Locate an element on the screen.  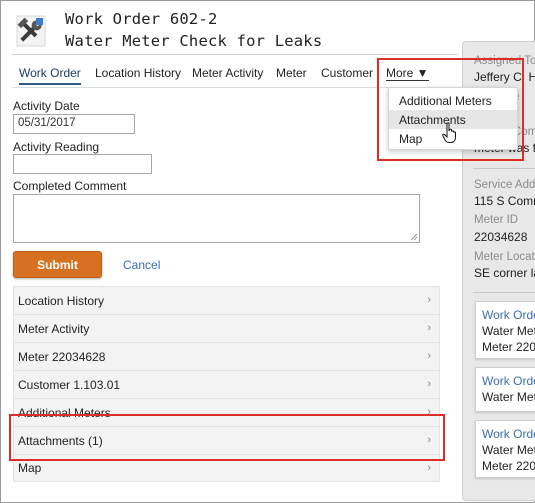
list-item-meter-activity: Meter Activity › is located at coordinates (226, 328).